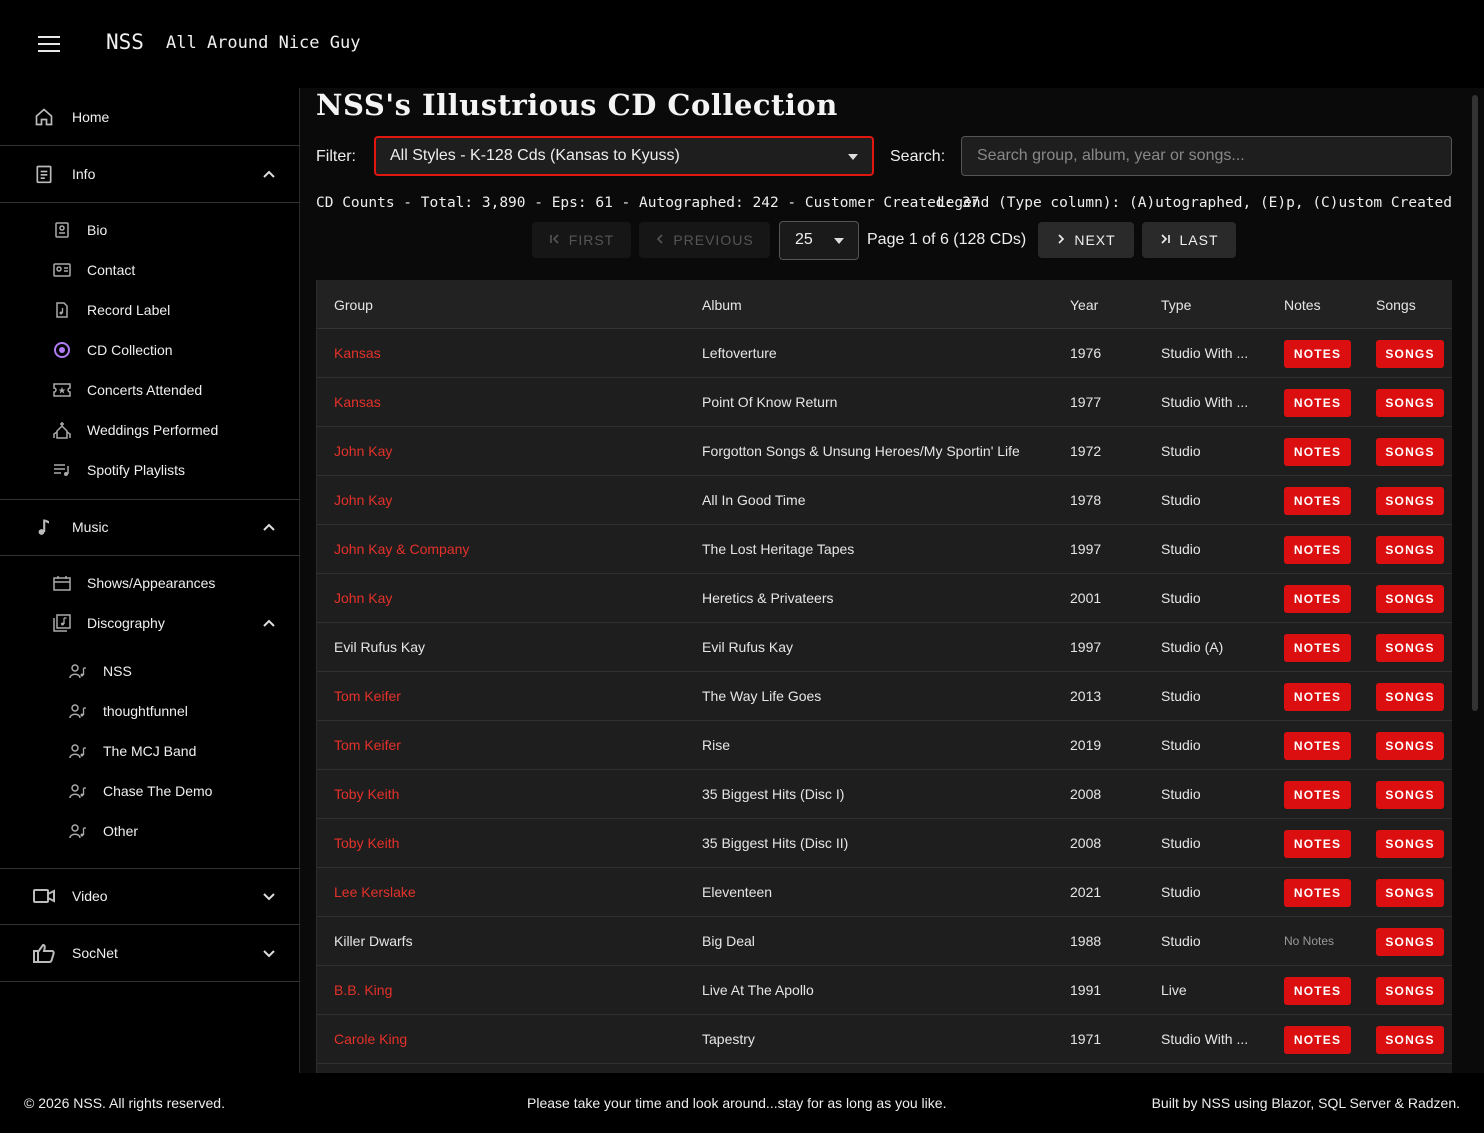  Describe the element at coordinates (370, 1039) in the screenshot. I see `group-cell: Carole King` at that location.